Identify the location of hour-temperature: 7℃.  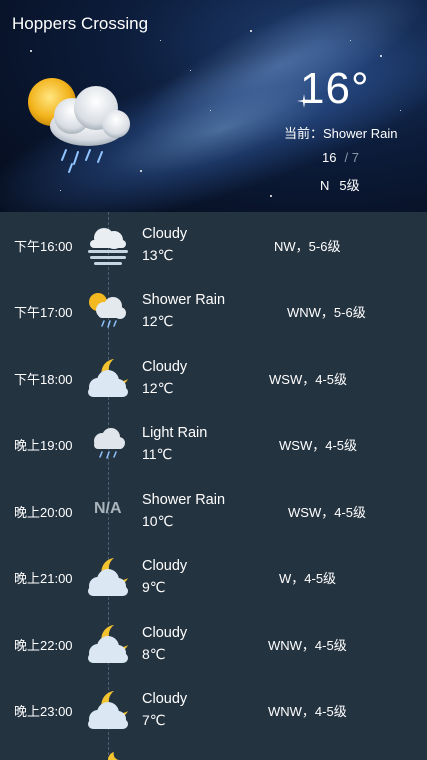
(154, 720).